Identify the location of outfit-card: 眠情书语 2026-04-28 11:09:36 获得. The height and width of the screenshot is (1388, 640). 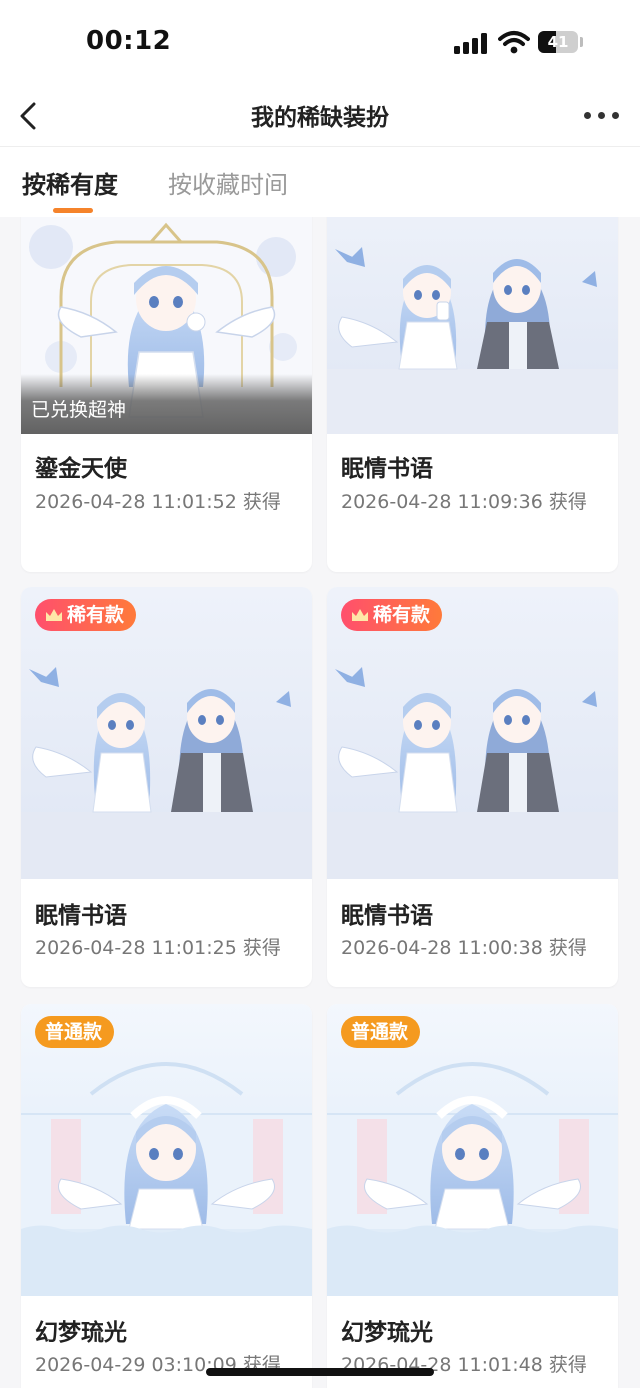
(472, 394).